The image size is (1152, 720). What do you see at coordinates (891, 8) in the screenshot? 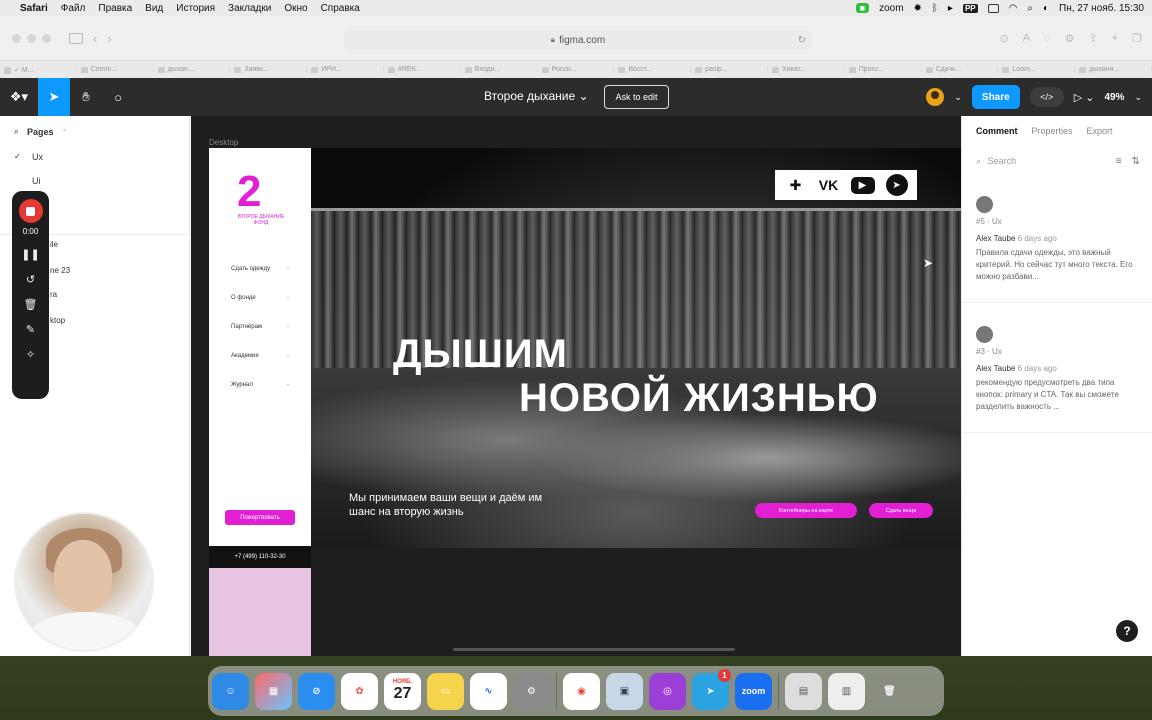
I see `zoom-status: zoom` at bounding box center [891, 8].